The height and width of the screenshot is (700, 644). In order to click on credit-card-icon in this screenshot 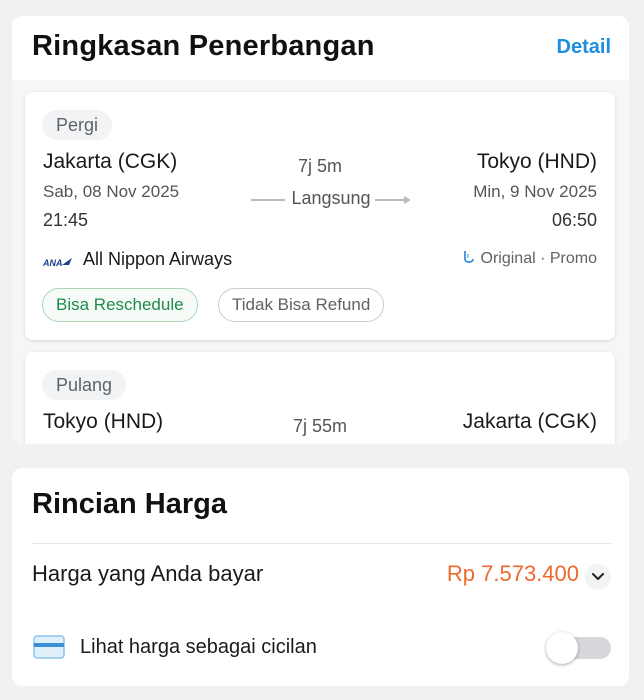, I will do `click(49, 647)`.